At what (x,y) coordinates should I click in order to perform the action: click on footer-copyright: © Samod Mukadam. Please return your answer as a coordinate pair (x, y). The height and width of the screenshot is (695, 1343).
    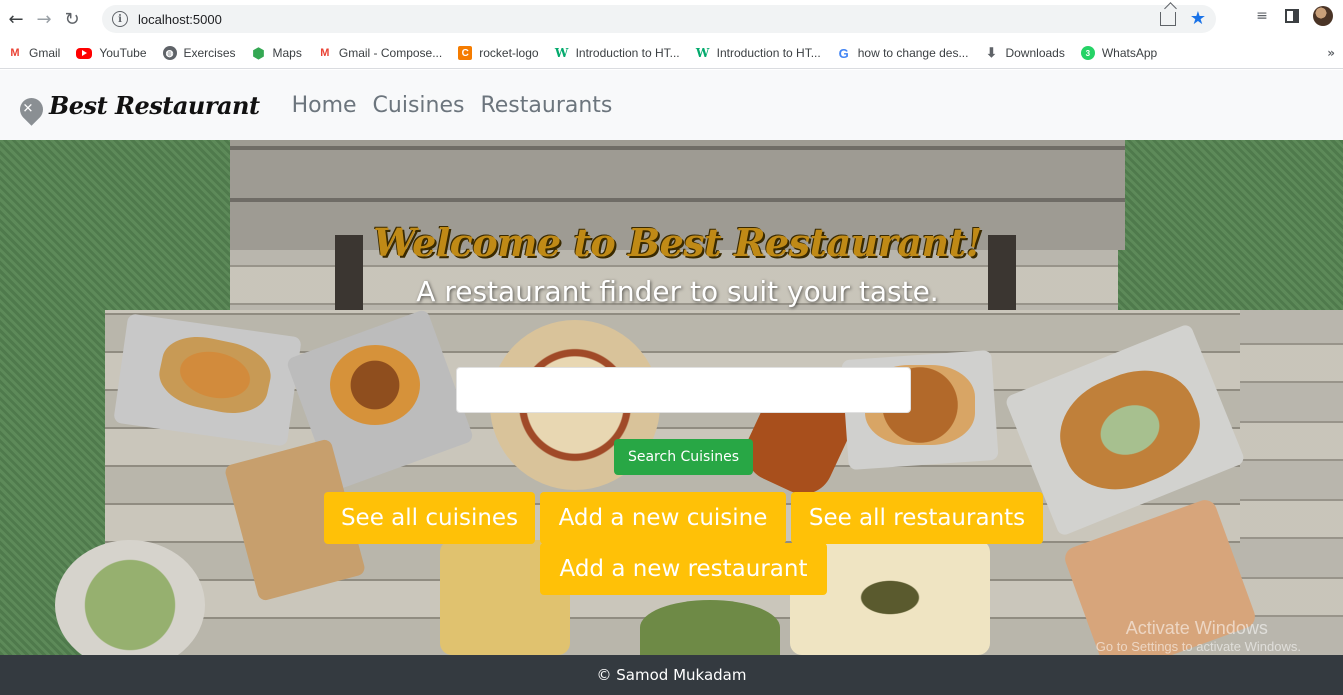
    Looking at the image, I should click on (671, 675).